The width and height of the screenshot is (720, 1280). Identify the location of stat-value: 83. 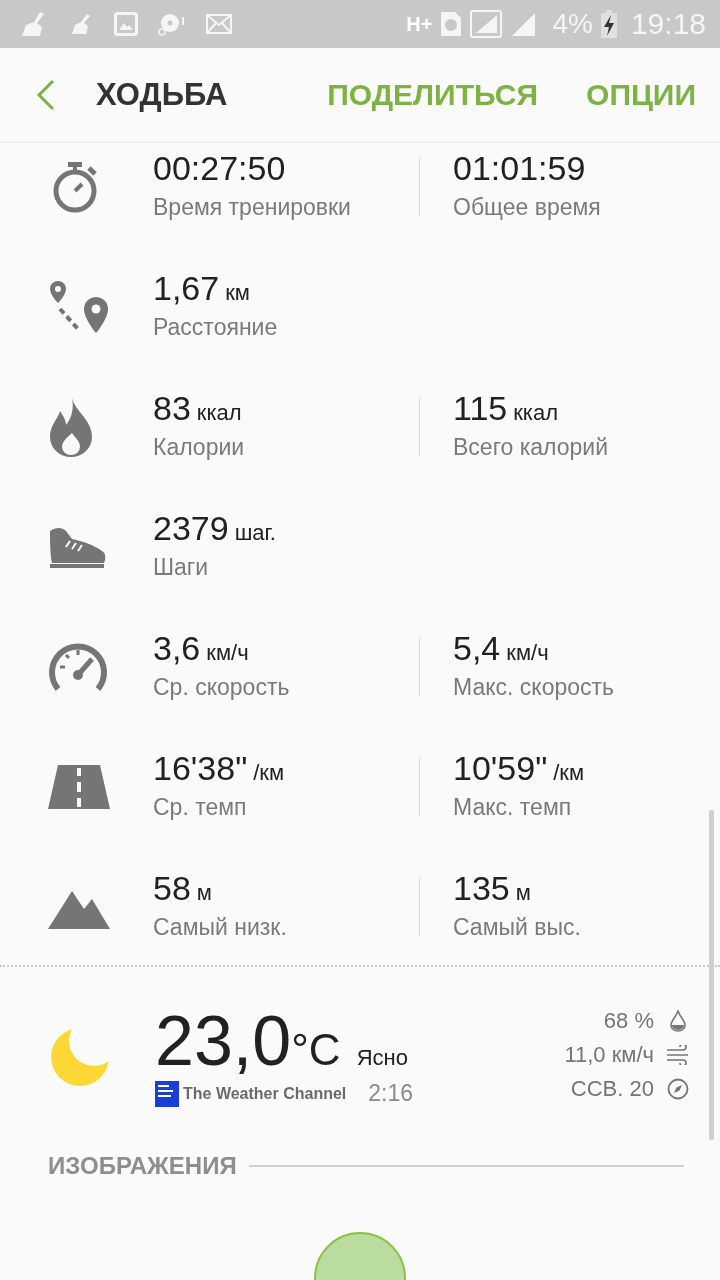
(172, 408).